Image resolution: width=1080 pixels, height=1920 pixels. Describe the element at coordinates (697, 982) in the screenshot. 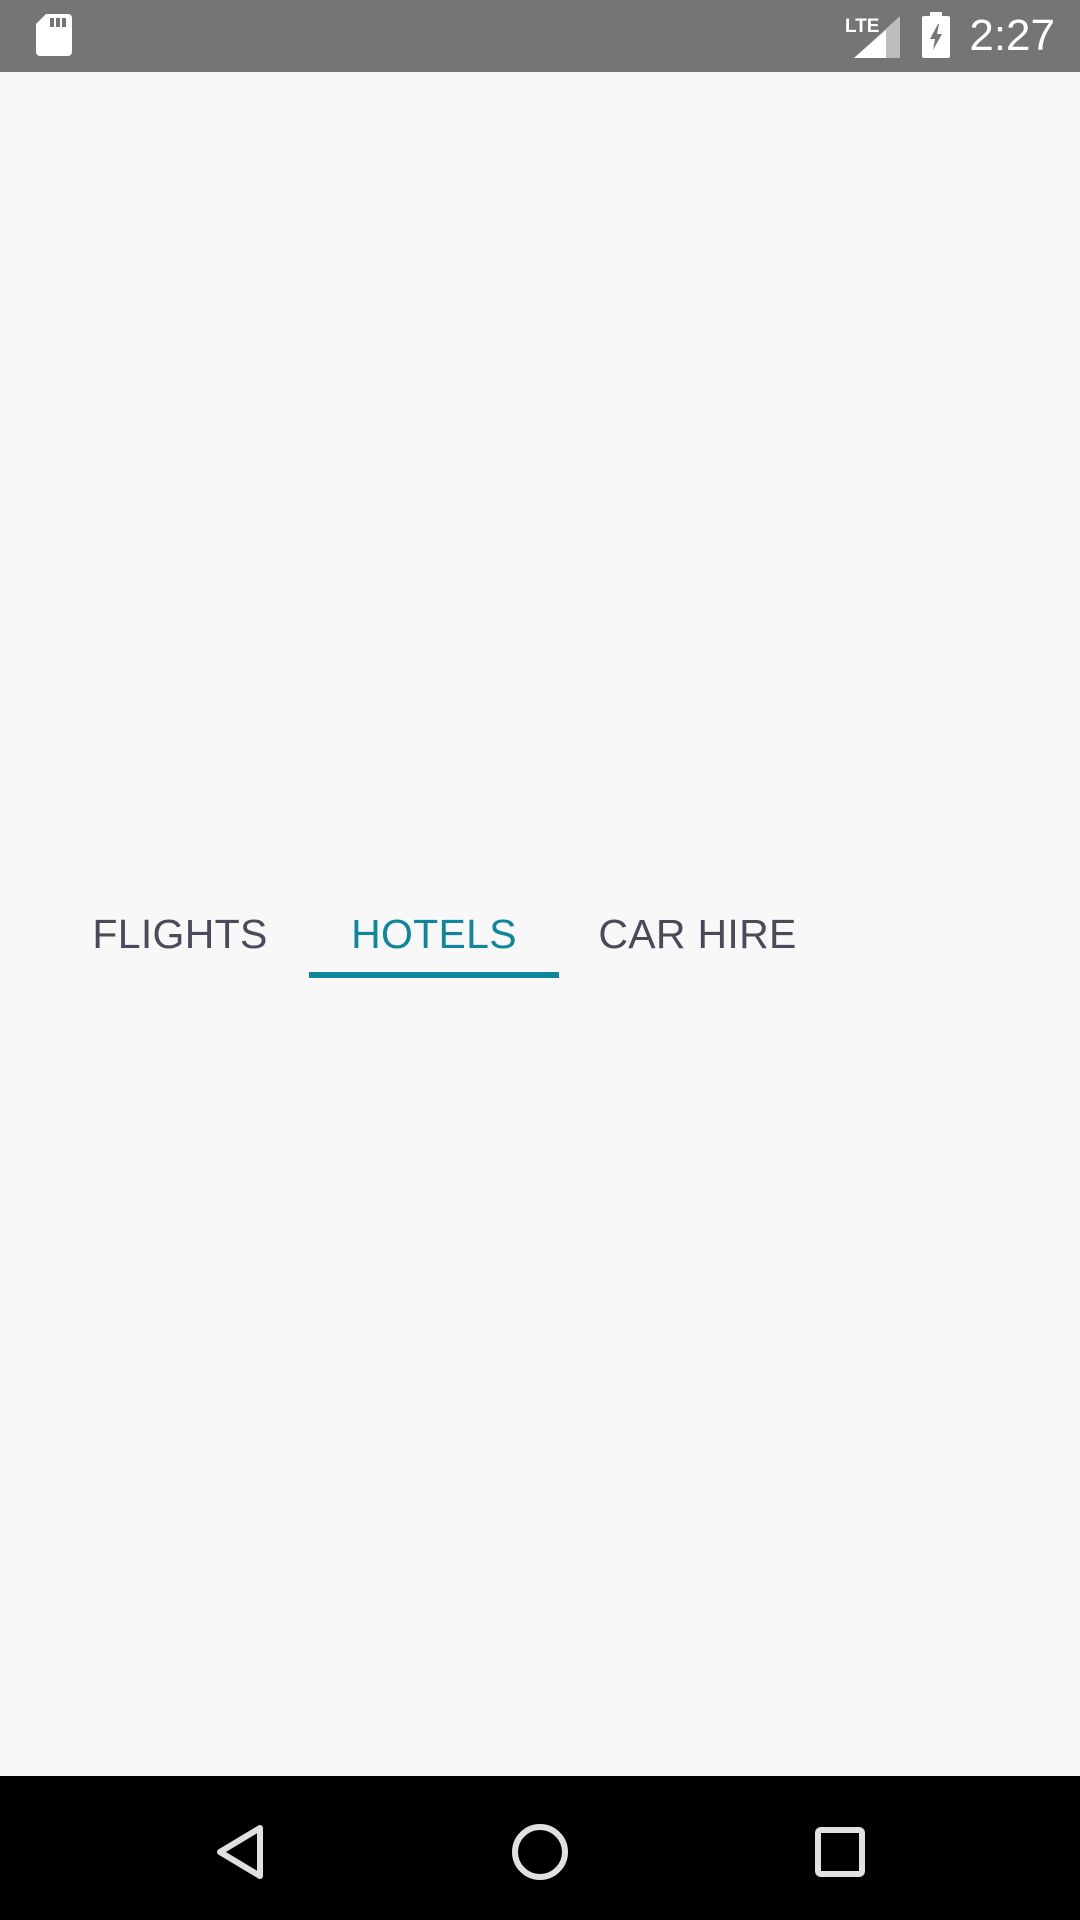

I see `tab-car-hire: CAR HIRE` at that location.